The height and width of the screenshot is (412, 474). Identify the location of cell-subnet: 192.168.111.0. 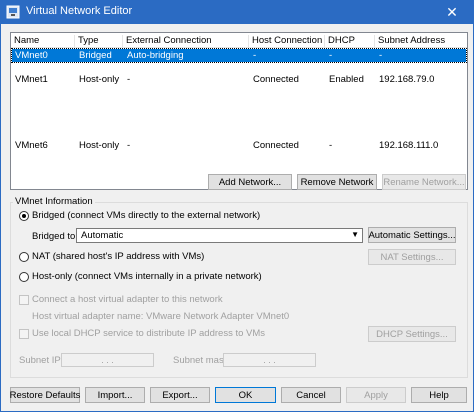
(409, 145).